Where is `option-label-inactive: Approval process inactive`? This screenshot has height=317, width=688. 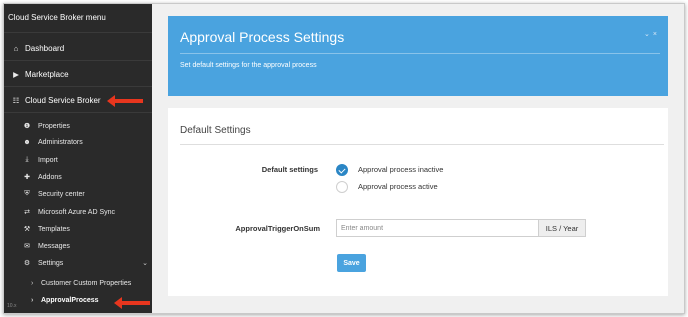
option-label-inactive: Approval process inactive is located at coordinates (401, 169).